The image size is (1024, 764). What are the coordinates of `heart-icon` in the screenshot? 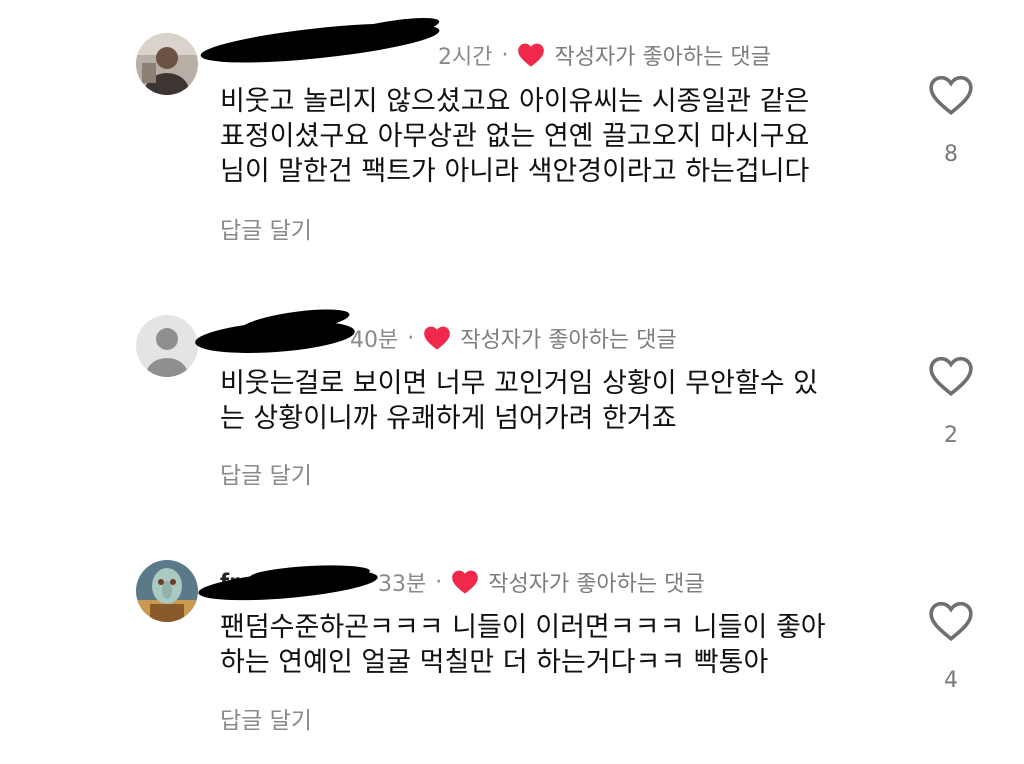 It's located at (465, 582).